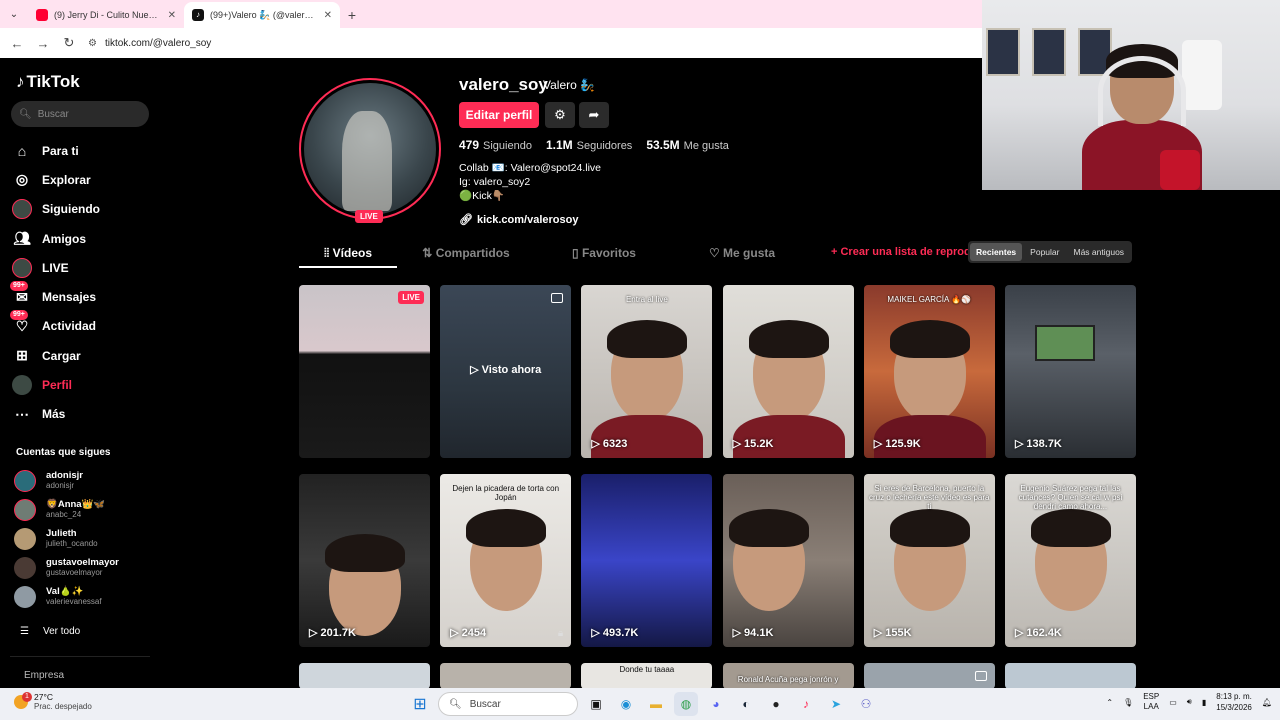 Image resolution: width=1280 pixels, height=720 pixels. I want to click on volume-icon: 🔊︎, so click(1189, 702).